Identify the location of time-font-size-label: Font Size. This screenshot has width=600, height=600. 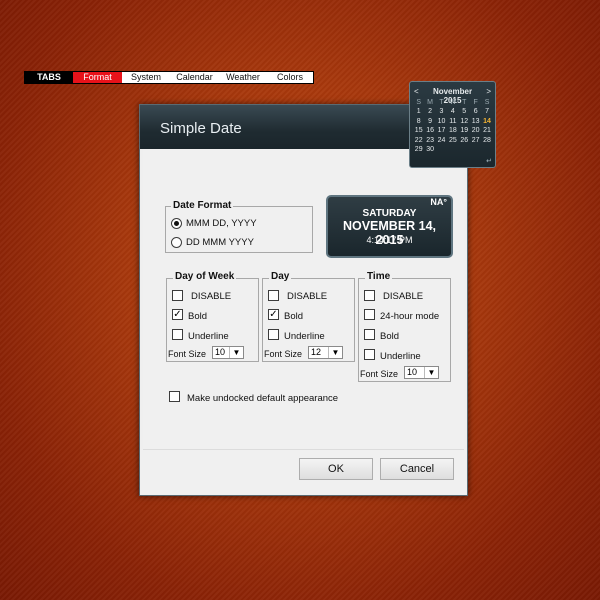
(379, 374).